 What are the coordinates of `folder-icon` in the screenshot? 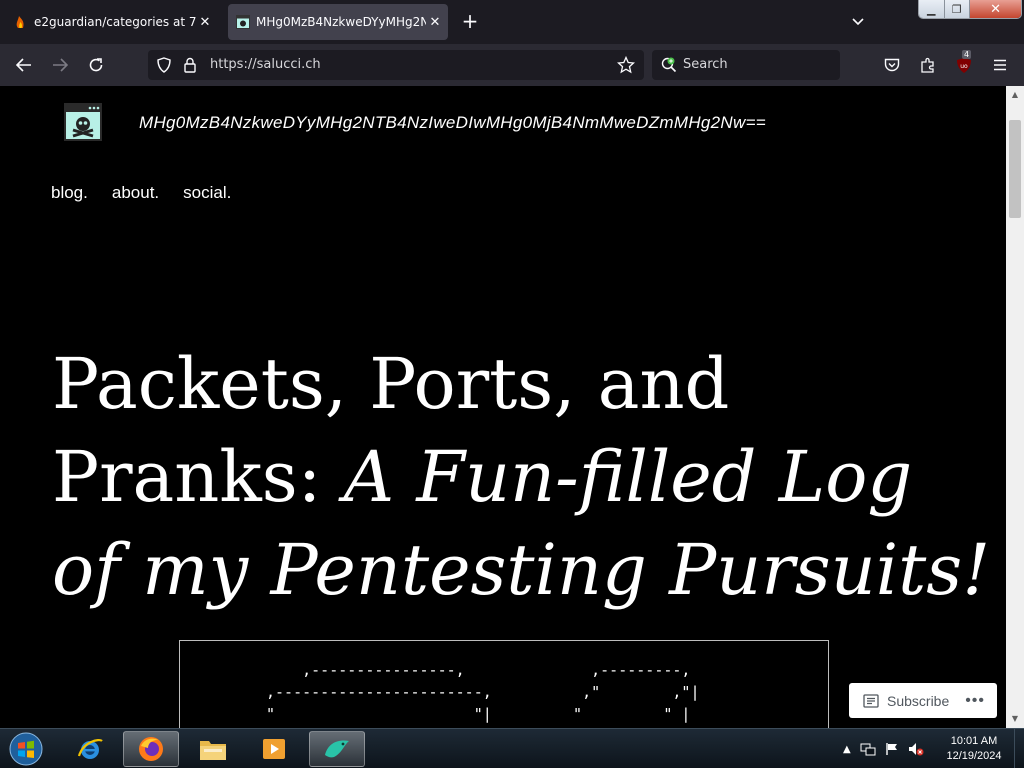 It's located at (213, 750).